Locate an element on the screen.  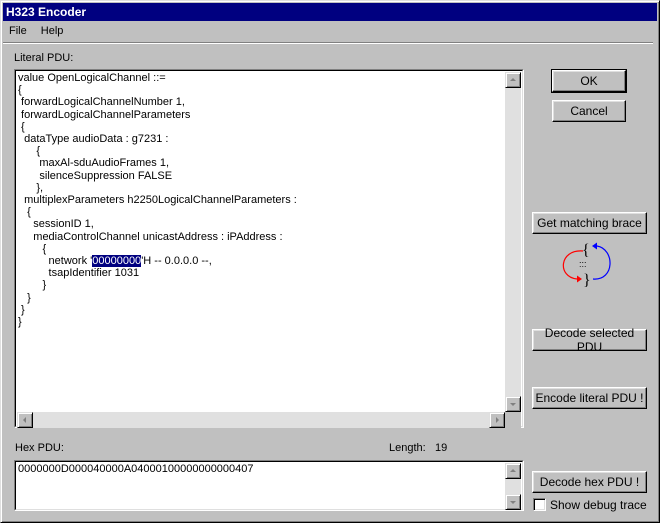
scroll-up-button is located at coordinates (513, 80).